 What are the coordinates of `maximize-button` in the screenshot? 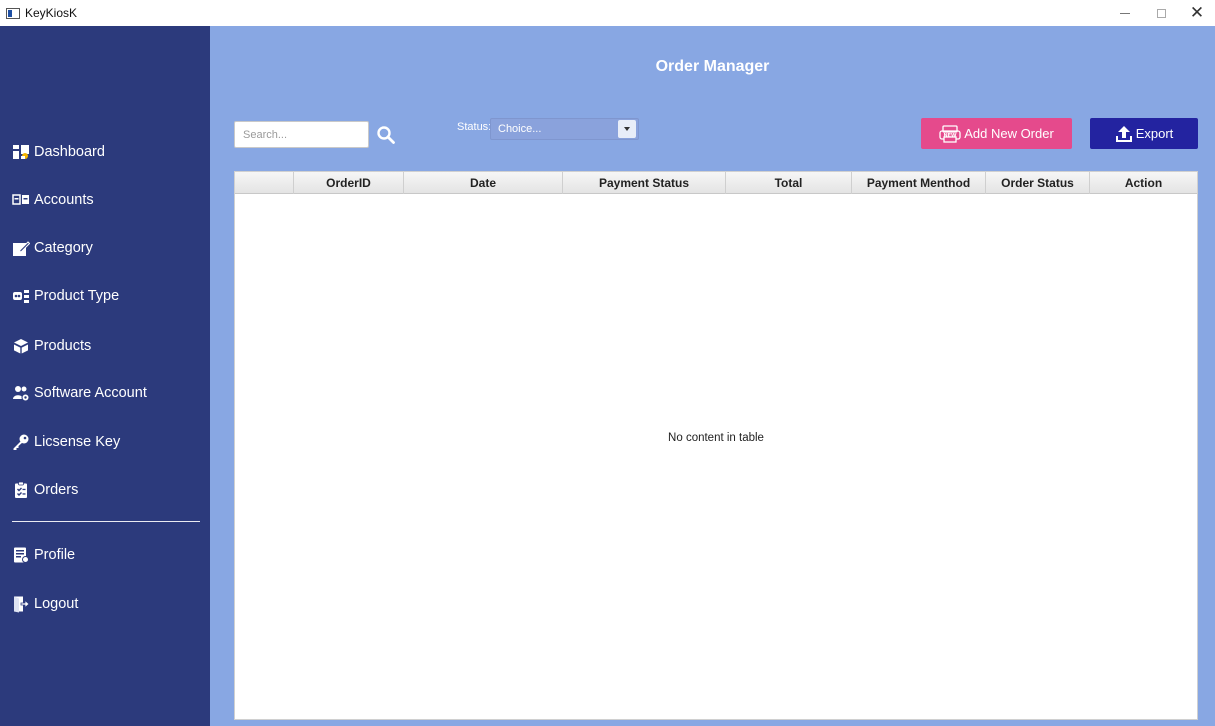 It's located at (1161, 13).